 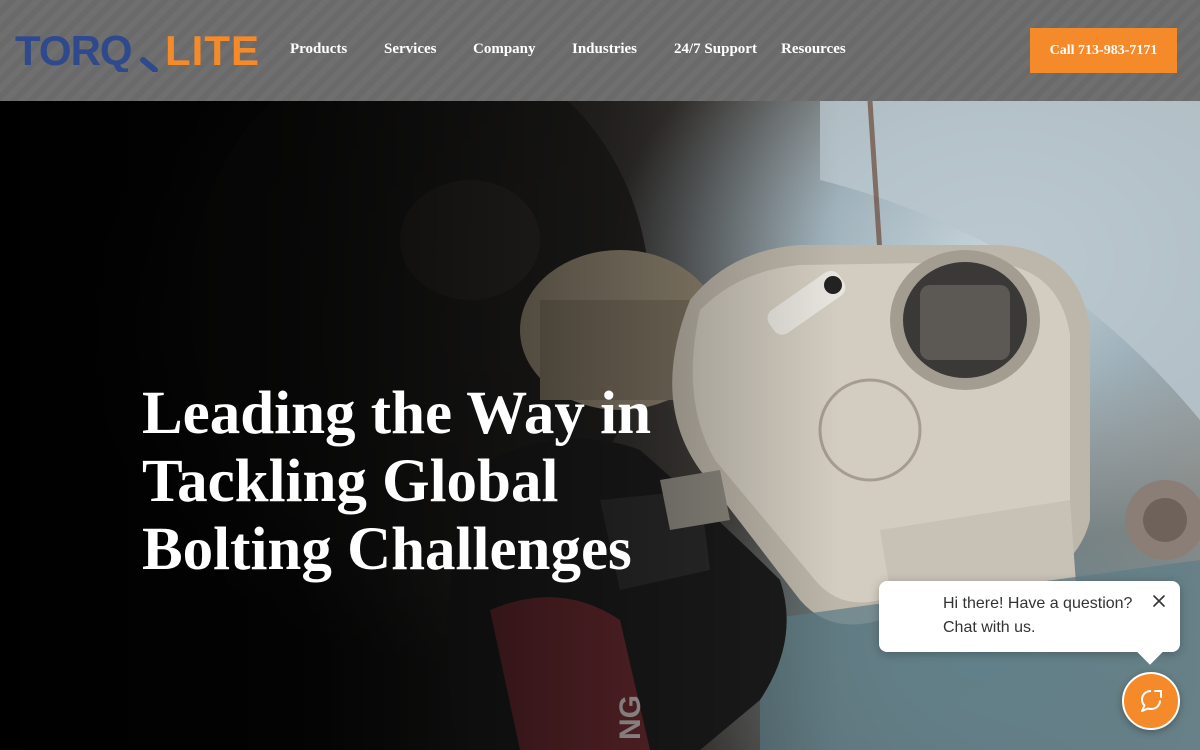 What do you see at coordinates (212, 51) in the screenshot?
I see `svg-text: LITE` at bounding box center [212, 51].